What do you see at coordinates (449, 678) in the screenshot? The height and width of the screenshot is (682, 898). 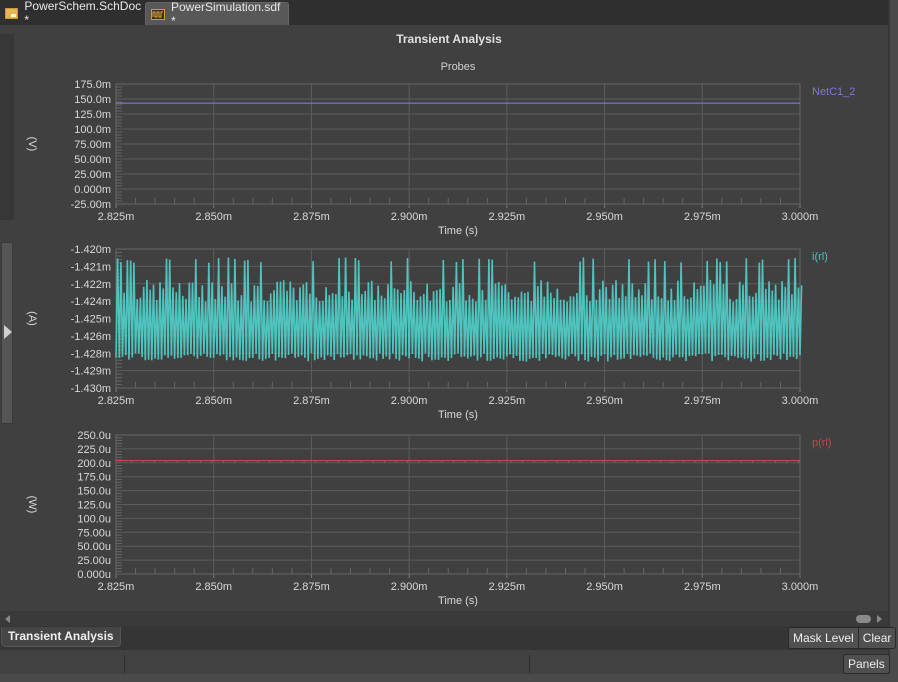 I see `footer-strip` at bounding box center [449, 678].